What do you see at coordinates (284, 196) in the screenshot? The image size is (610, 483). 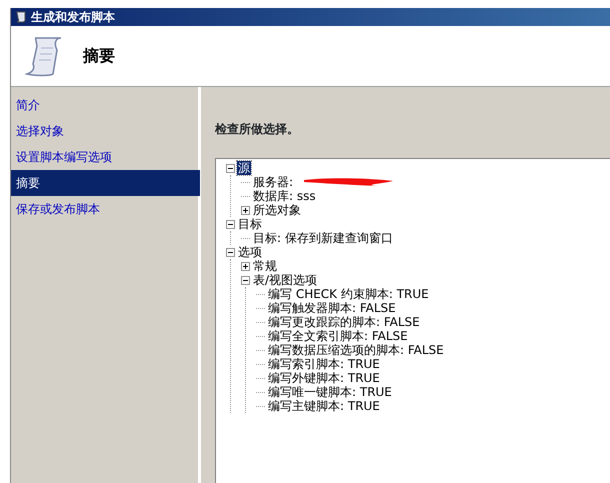 I see `tree-node-label: 数据库: sss` at bounding box center [284, 196].